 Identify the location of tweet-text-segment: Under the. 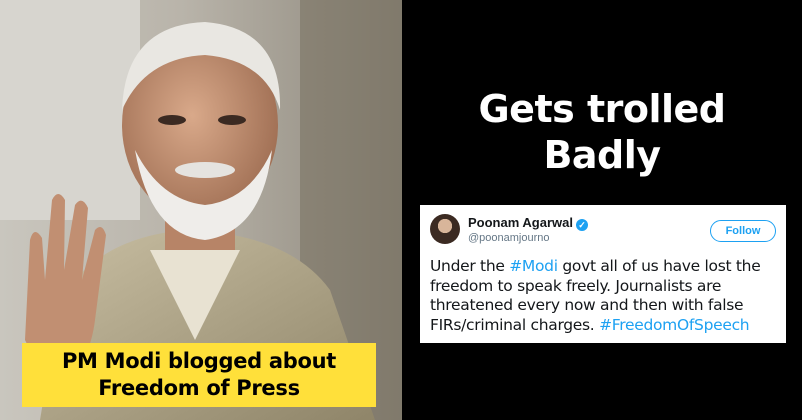
(470, 266).